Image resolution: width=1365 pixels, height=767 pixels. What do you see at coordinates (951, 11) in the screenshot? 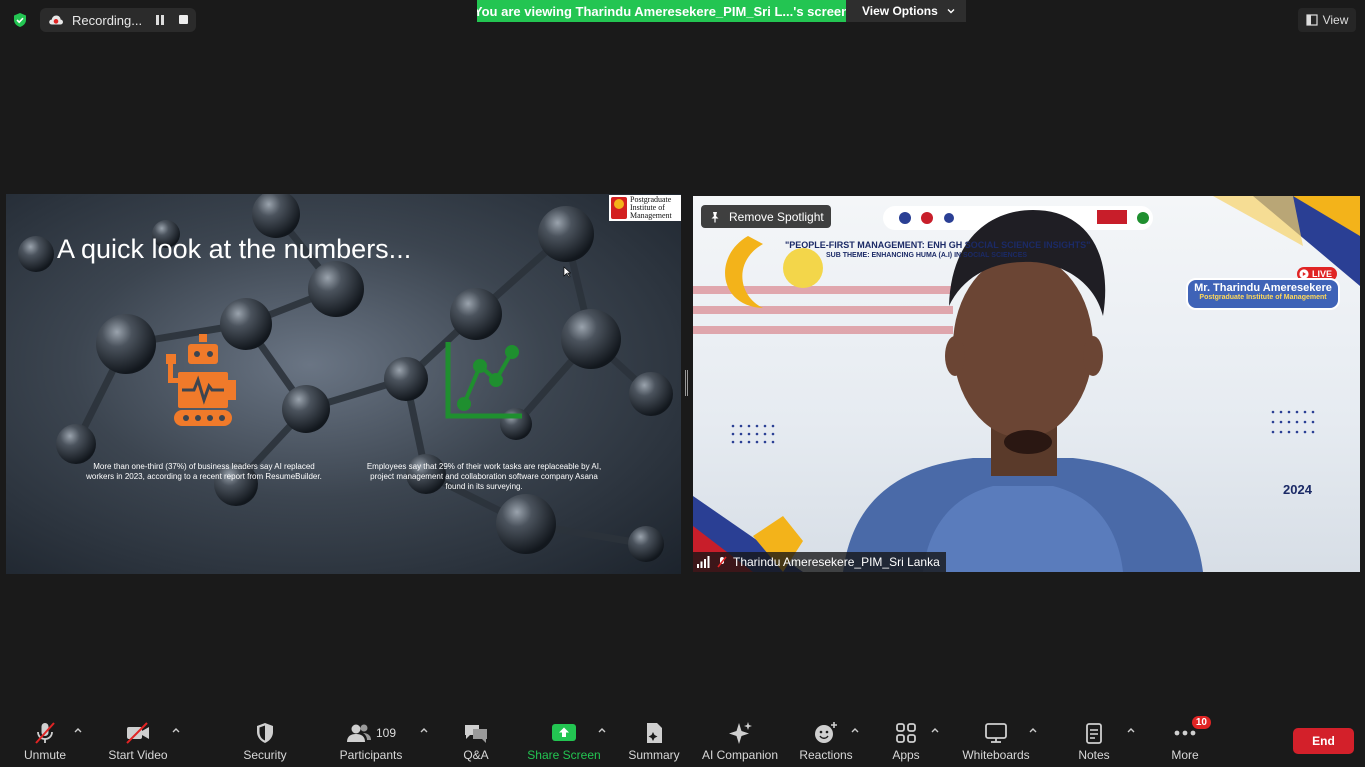
I see `chevron-down-icon` at bounding box center [951, 11].